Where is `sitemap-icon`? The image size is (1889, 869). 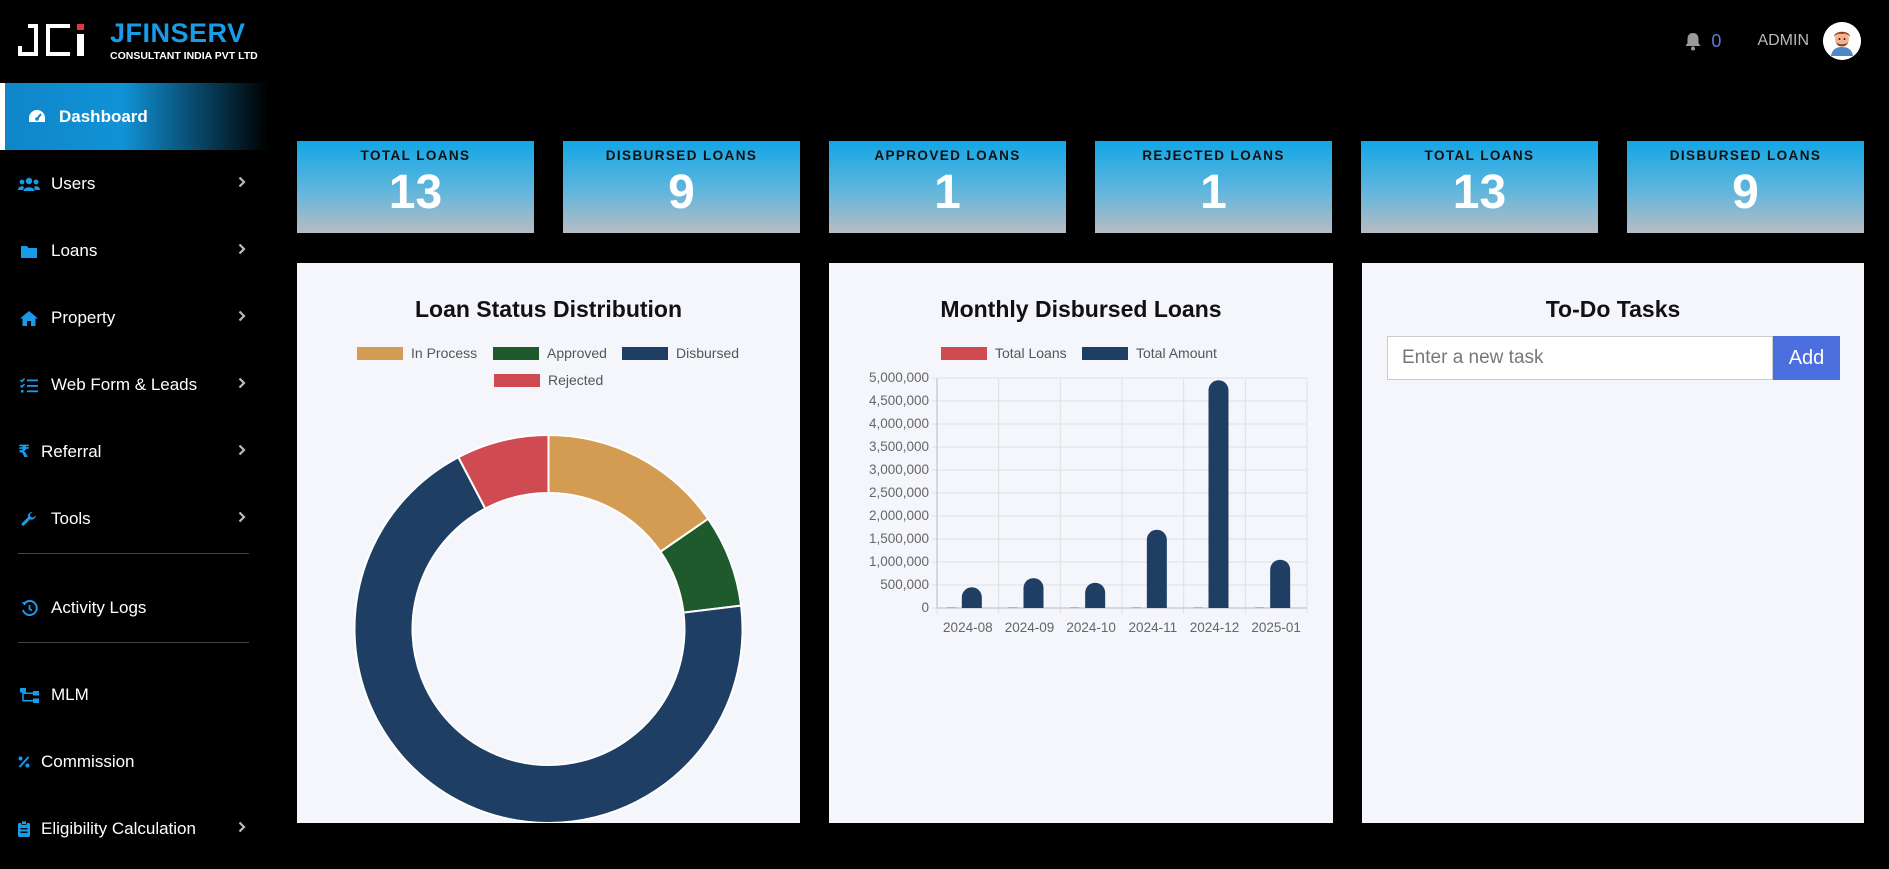 sitemap-icon is located at coordinates (29, 695).